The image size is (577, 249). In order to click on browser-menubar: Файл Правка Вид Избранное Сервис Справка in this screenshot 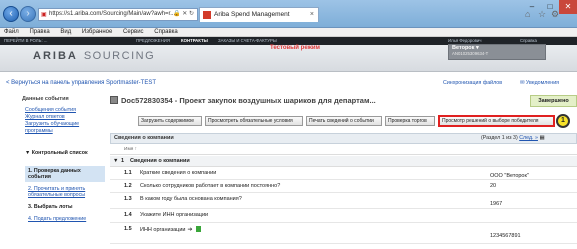, I will do `click(288, 32)`.